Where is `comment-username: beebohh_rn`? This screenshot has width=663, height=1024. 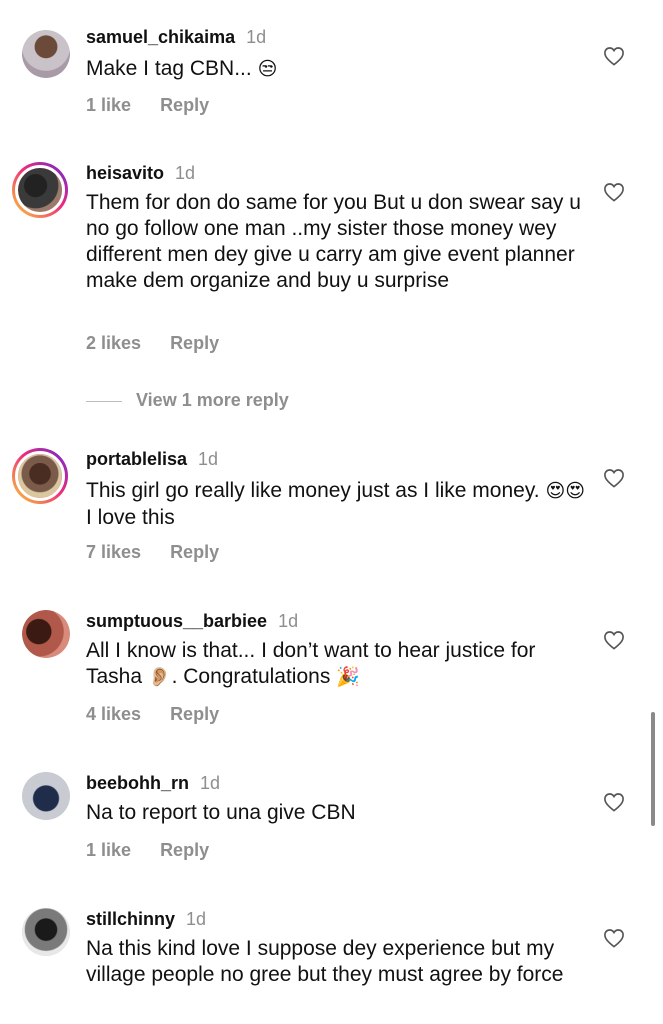 comment-username: beebohh_rn is located at coordinates (137, 783).